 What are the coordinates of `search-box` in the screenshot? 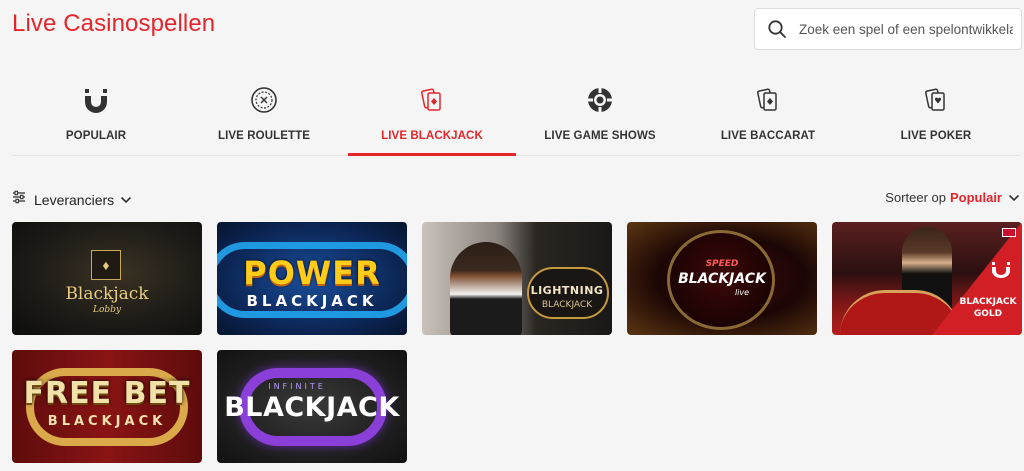 It's located at (888, 29).